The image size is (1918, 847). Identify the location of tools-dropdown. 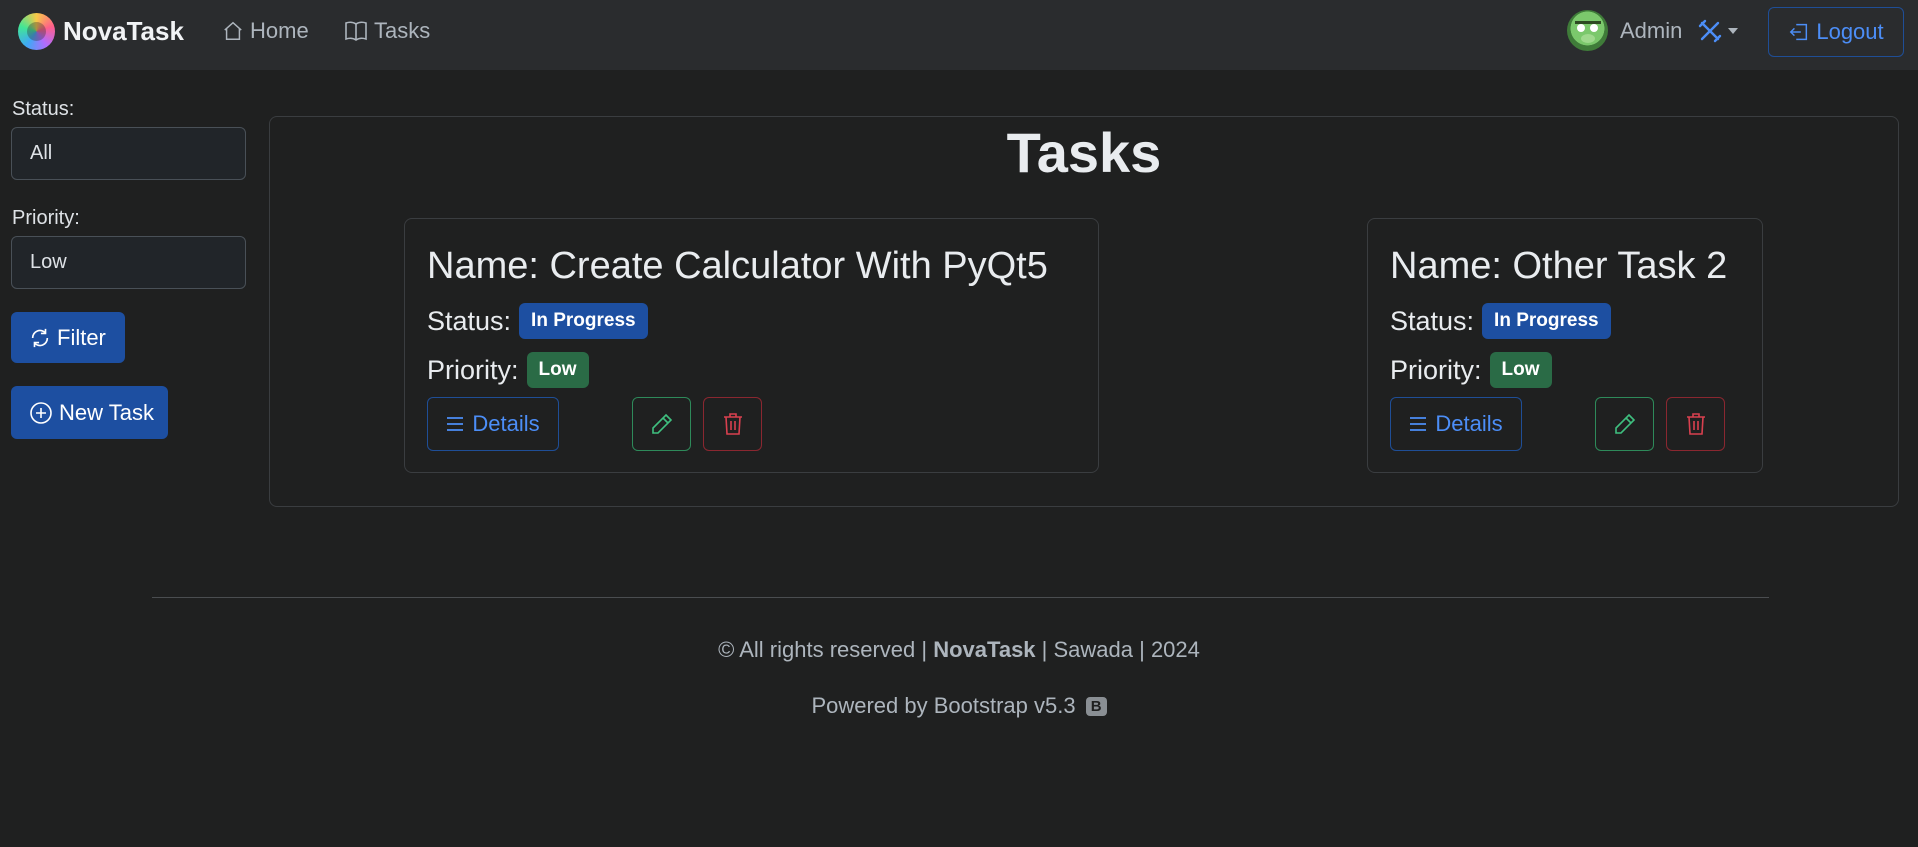
(1718, 31).